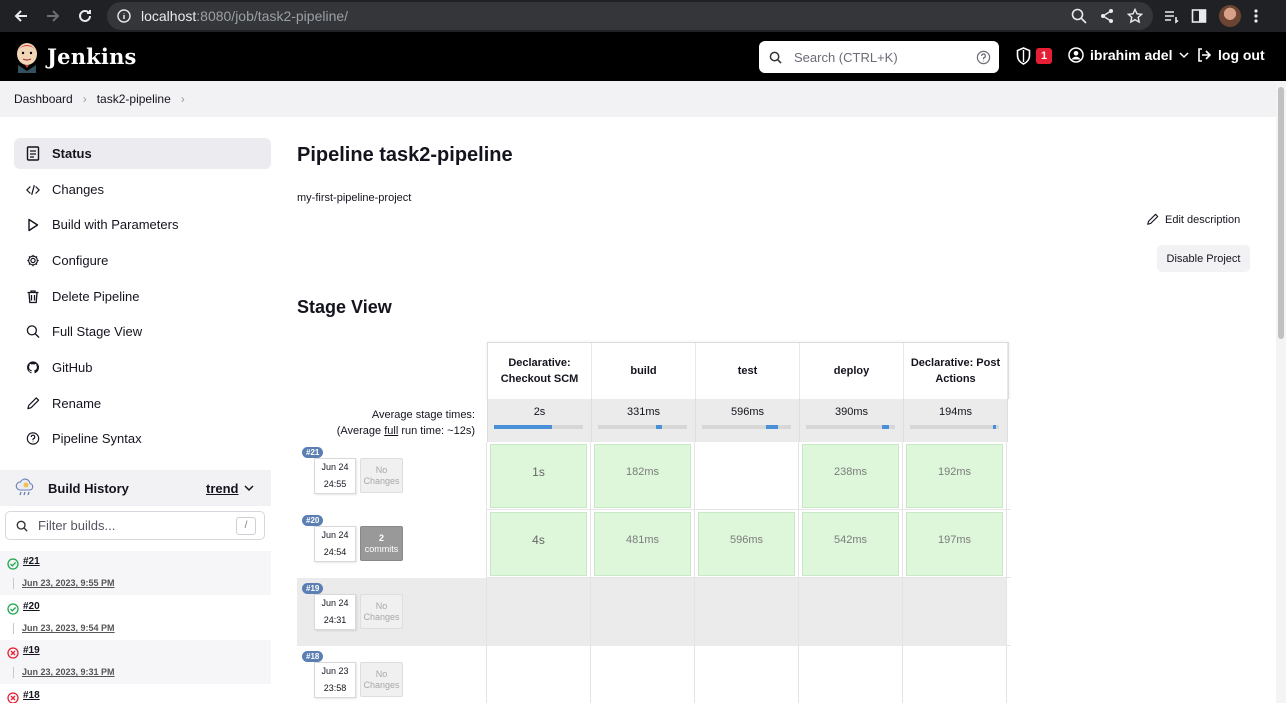 The height and width of the screenshot is (703, 1286). I want to click on sidebar-item-label: GitHub, so click(72, 367).